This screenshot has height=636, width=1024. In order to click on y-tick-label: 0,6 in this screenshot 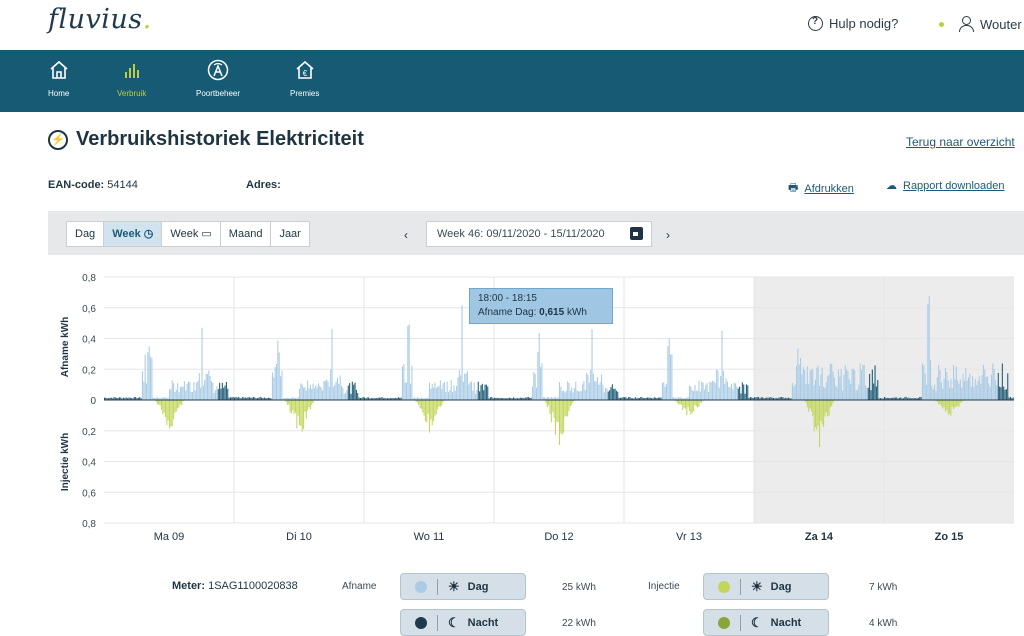, I will do `click(89, 493)`.